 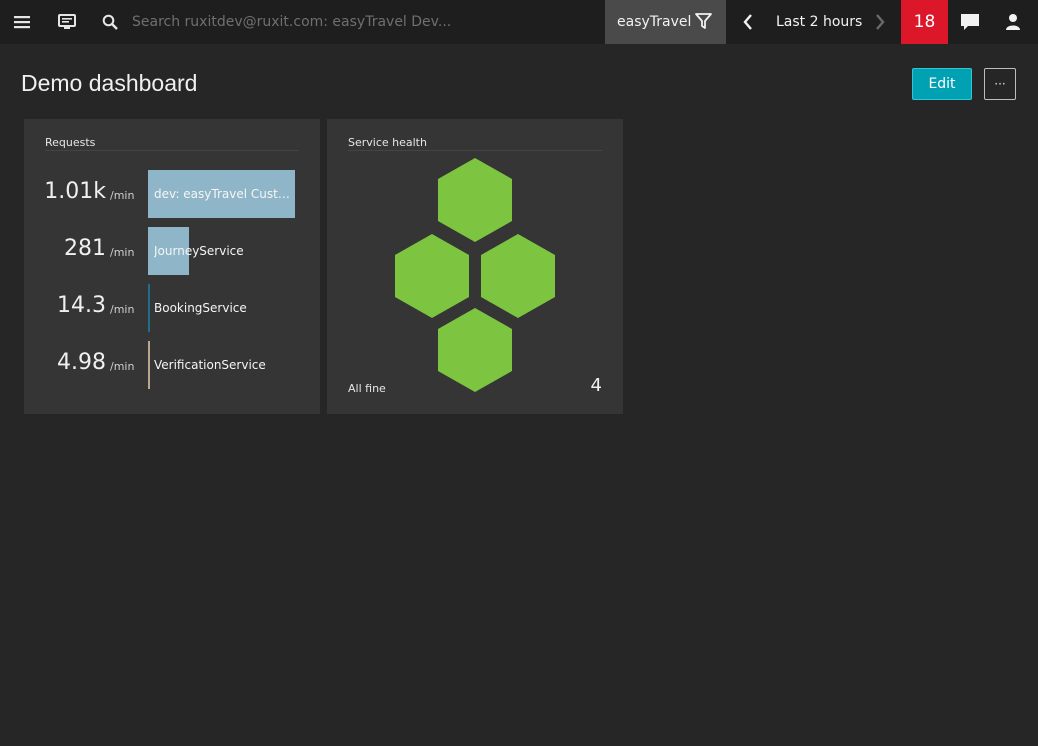 What do you see at coordinates (880, 22) in the screenshot?
I see `chevron-right-icon` at bounding box center [880, 22].